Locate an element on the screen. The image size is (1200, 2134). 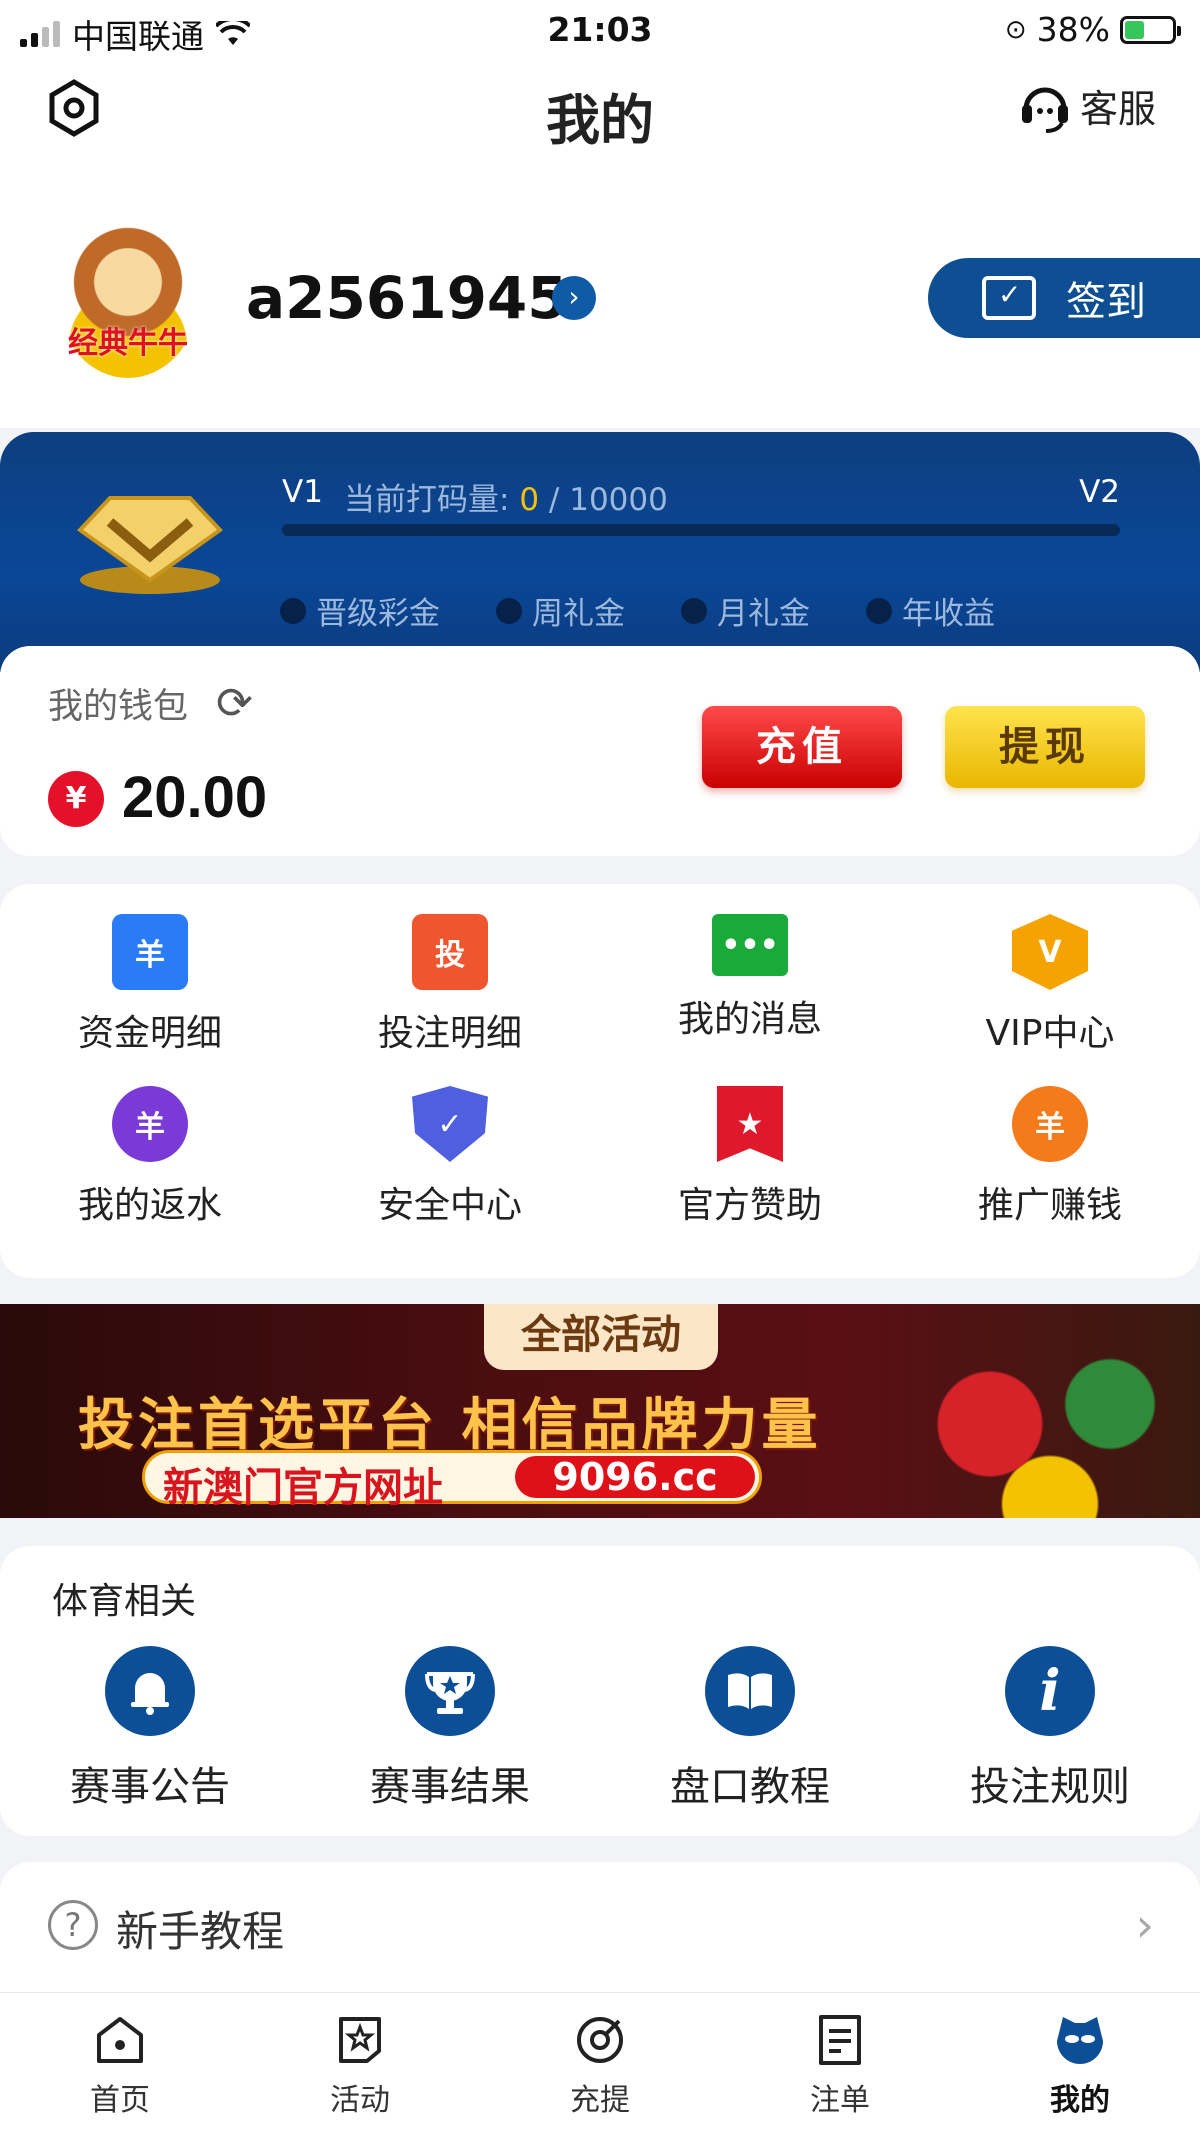
promote-money-icon: 羊 is located at coordinates (1050, 1124).